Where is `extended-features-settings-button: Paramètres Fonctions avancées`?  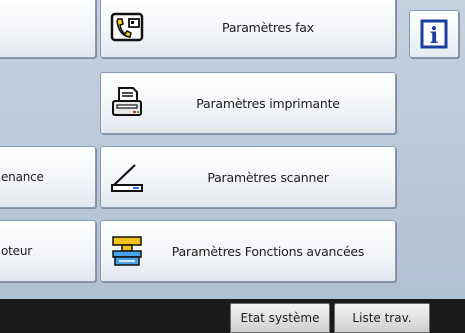
extended-features-settings-button: Paramètres Fonctions avancées is located at coordinates (248, 251).